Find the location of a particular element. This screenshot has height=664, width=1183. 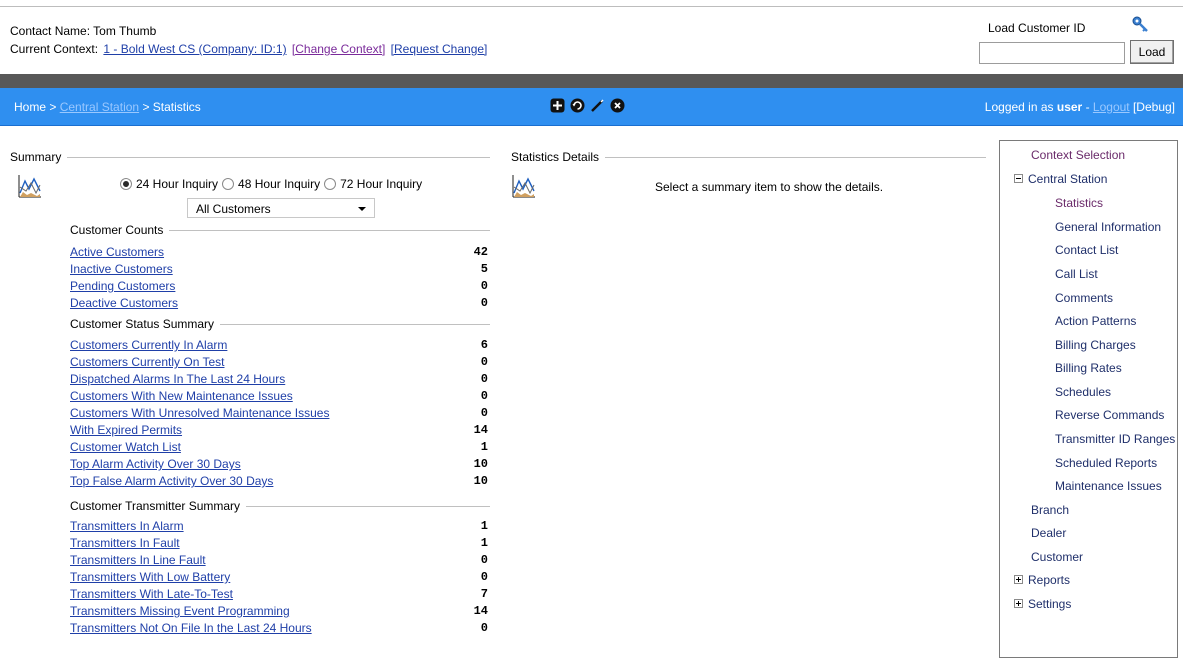

nav-item-schedules: Schedules is located at coordinates (1083, 392).